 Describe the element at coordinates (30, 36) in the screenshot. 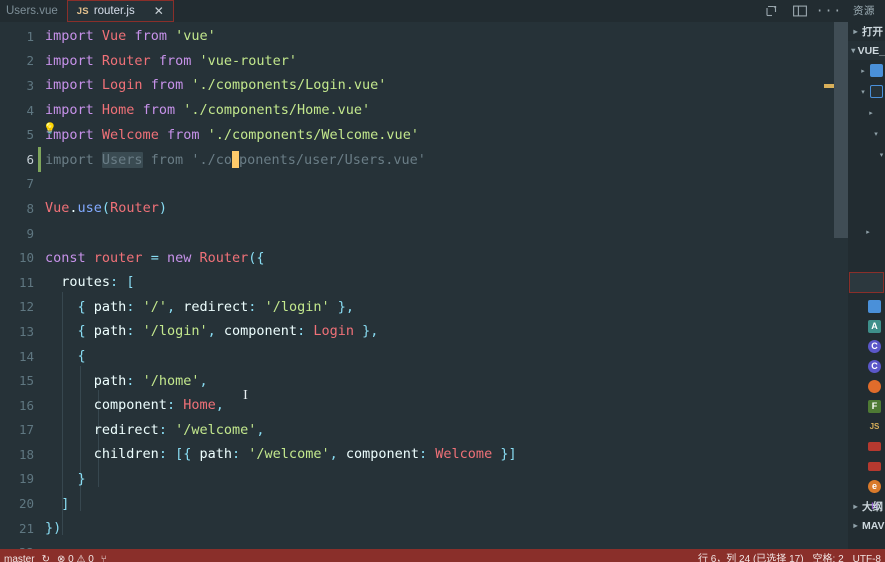

I see `line-number: 1` at that location.